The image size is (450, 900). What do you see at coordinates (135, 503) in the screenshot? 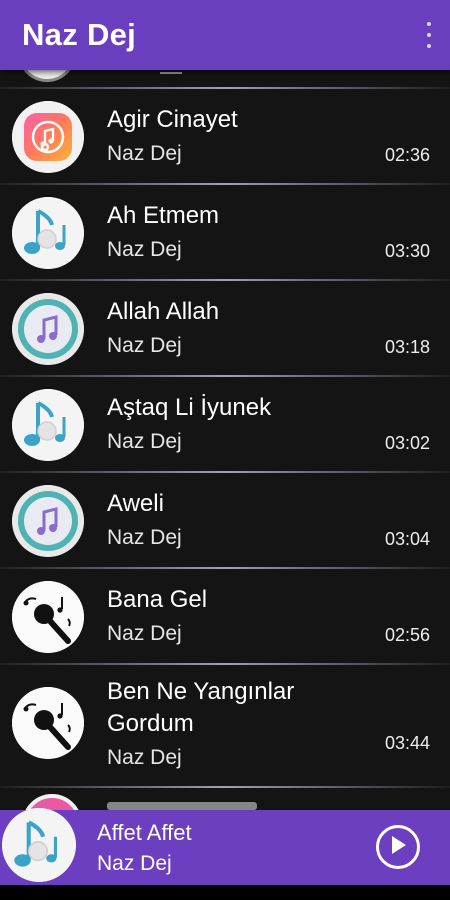
I see `song-title: Aweli` at bounding box center [135, 503].